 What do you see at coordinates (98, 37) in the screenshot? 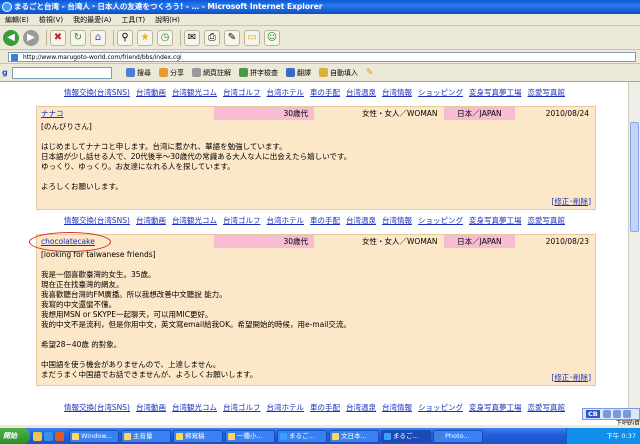
I see `home-icon: ⌂` at bounding box center [98, 37].